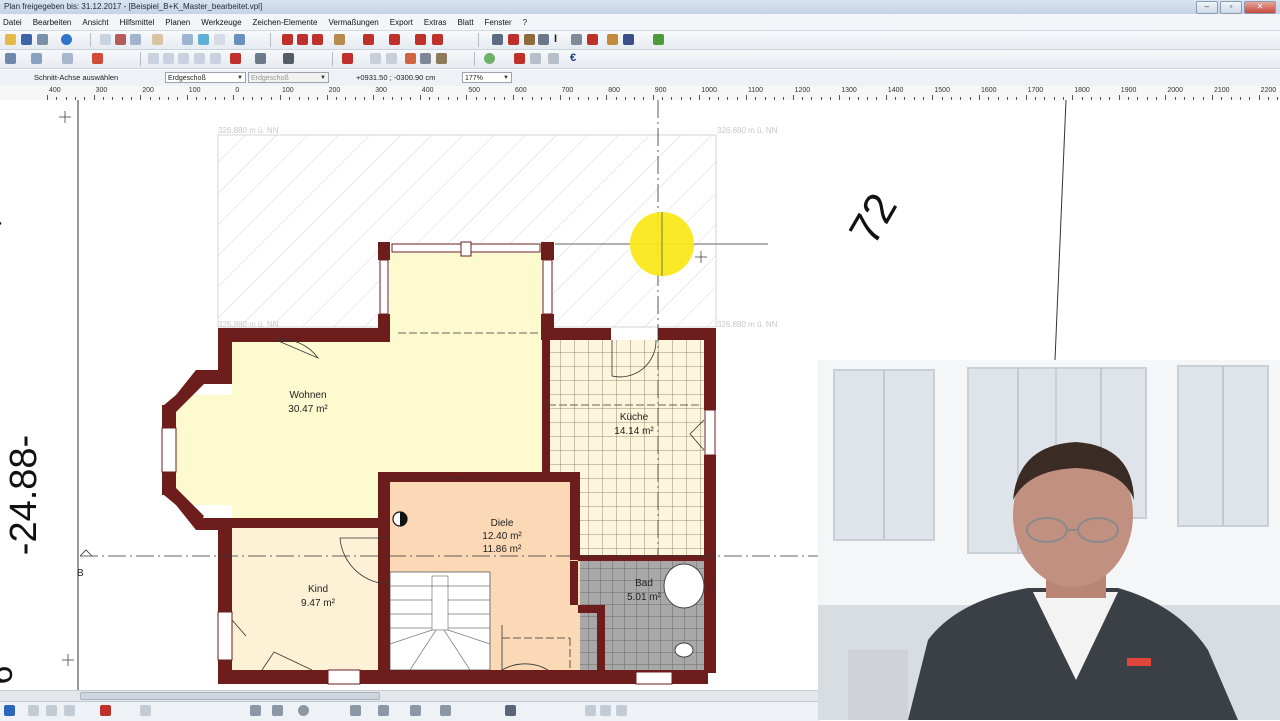 This screenshot has width=1280, height=721. Describe the element at coordinates (573, 58) in the screenshot. I see `euro-icon: €` at that location.